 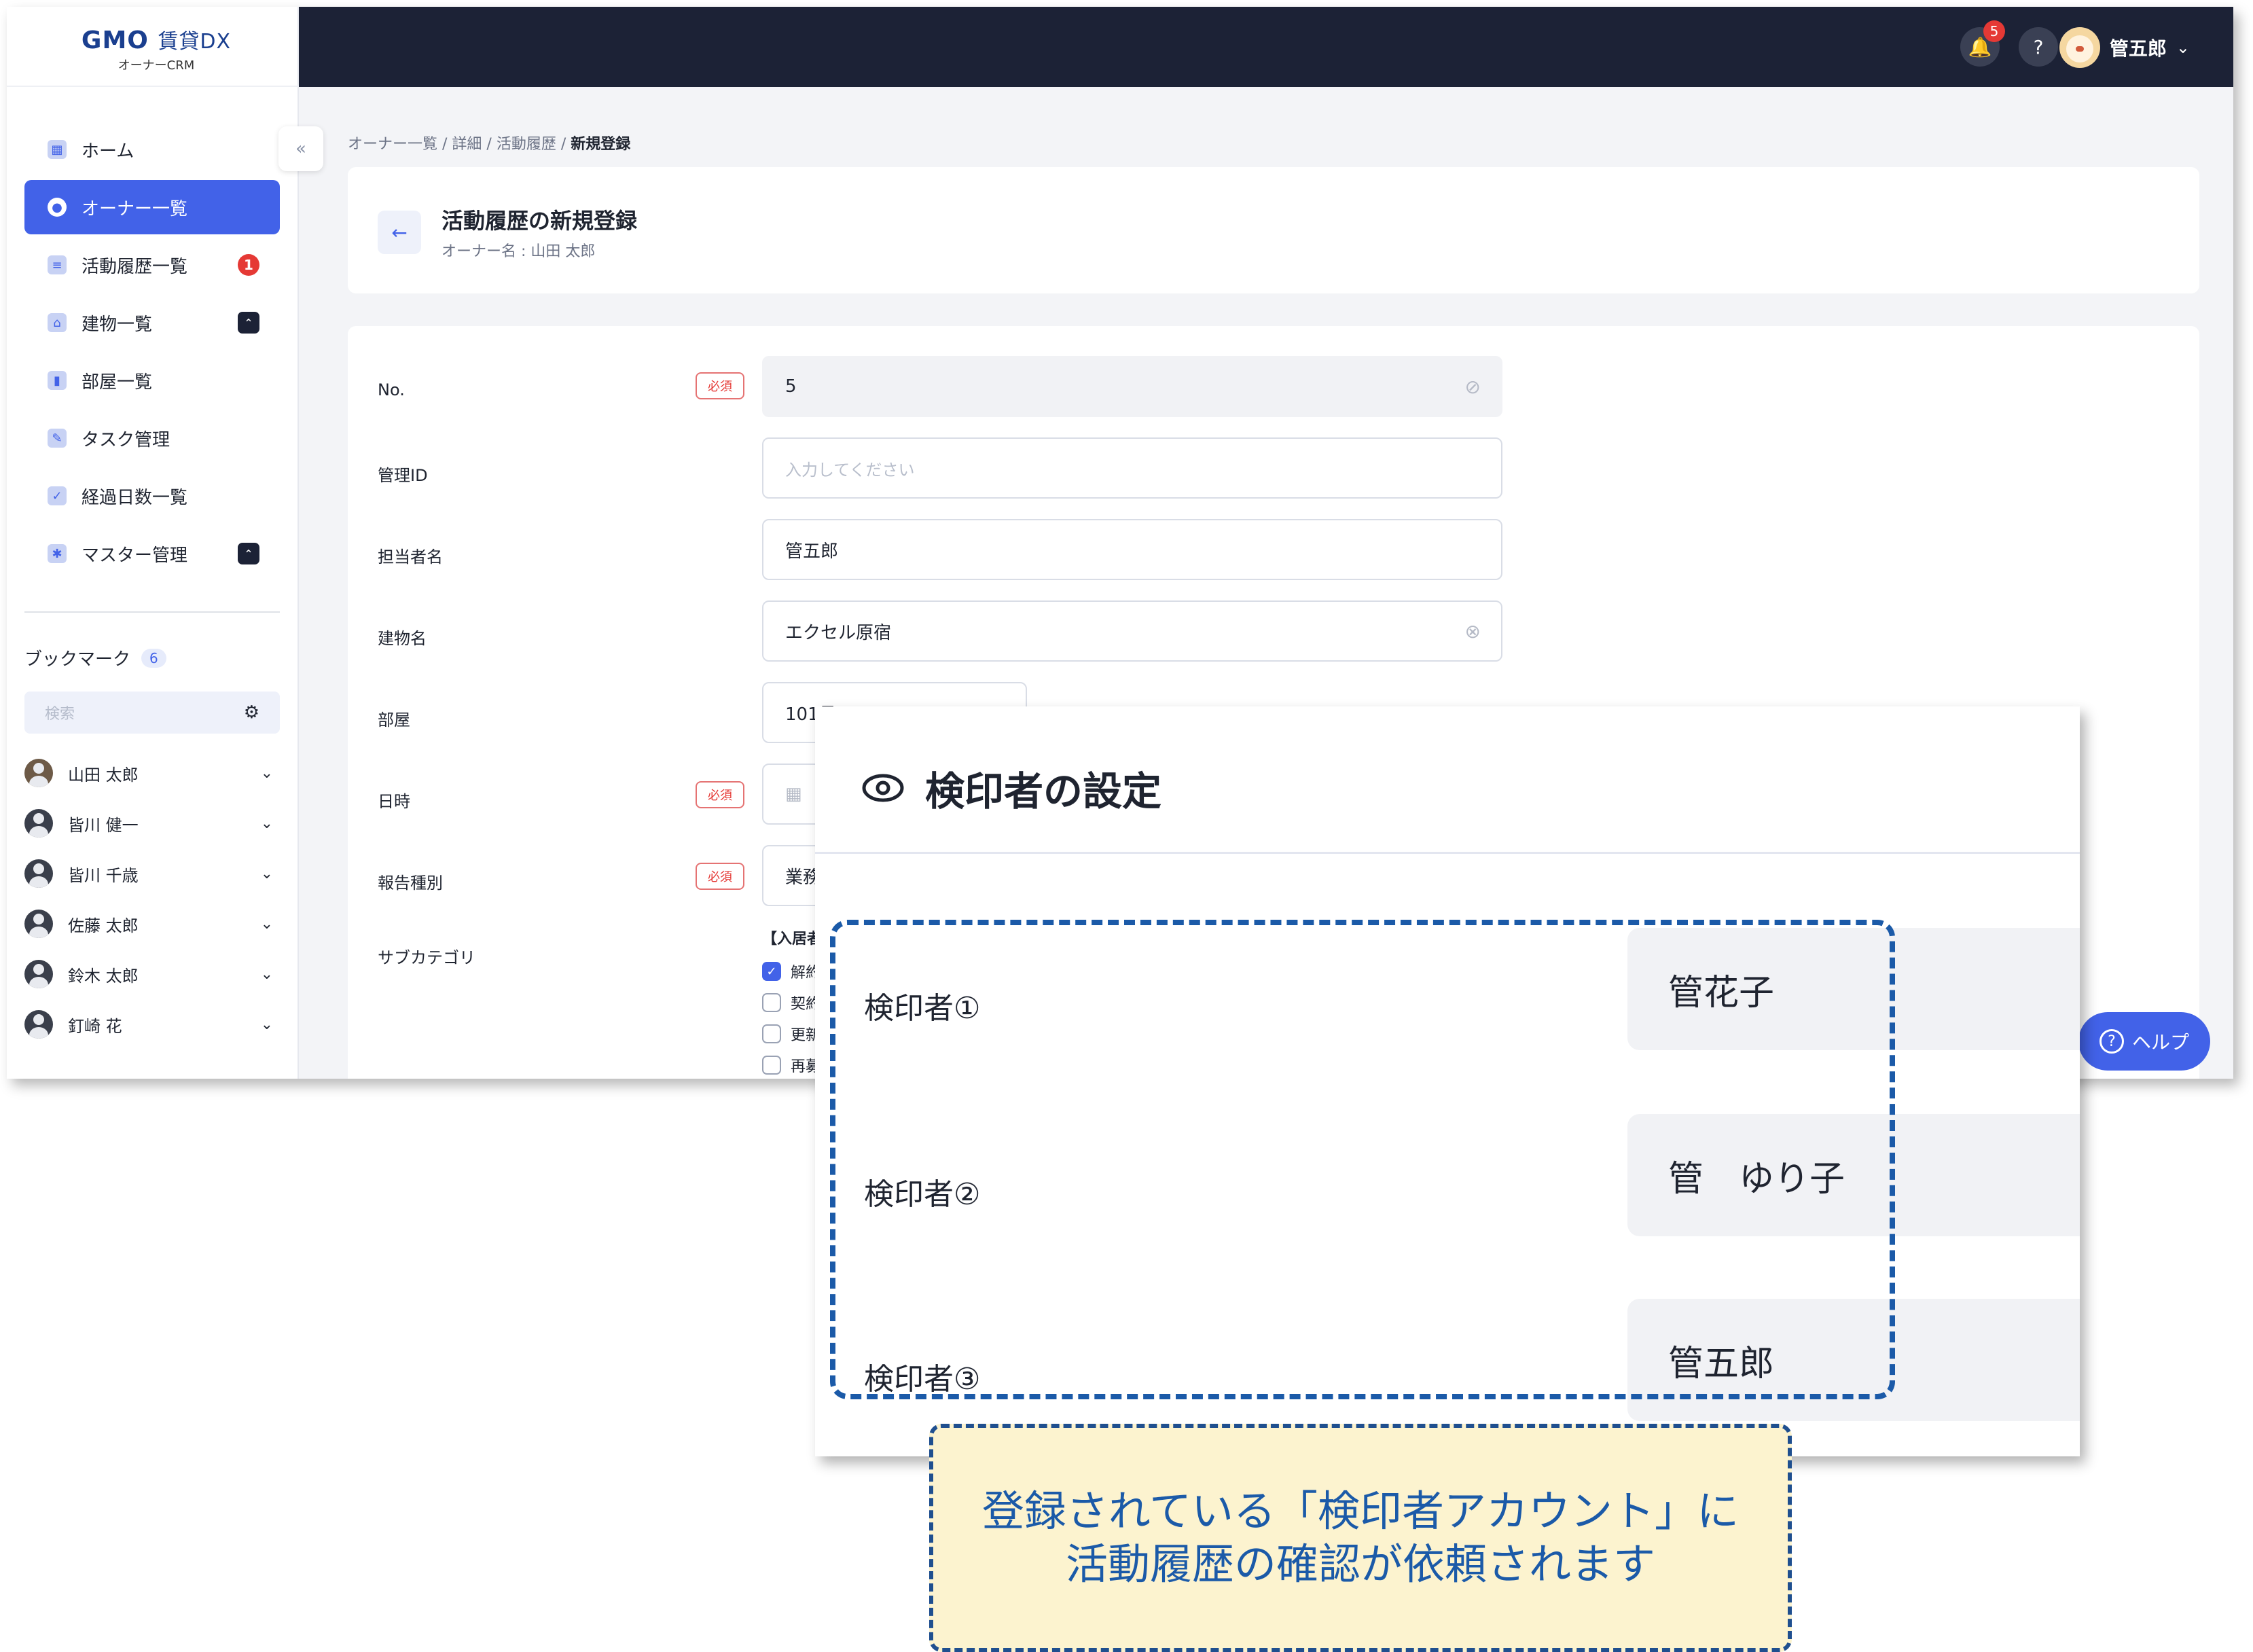 What do you see at coordinates (152, 974) in the screenshot?
I see `bookmark-item: 鈴木 太郎 ⌄` at bounding box center [152, 974].